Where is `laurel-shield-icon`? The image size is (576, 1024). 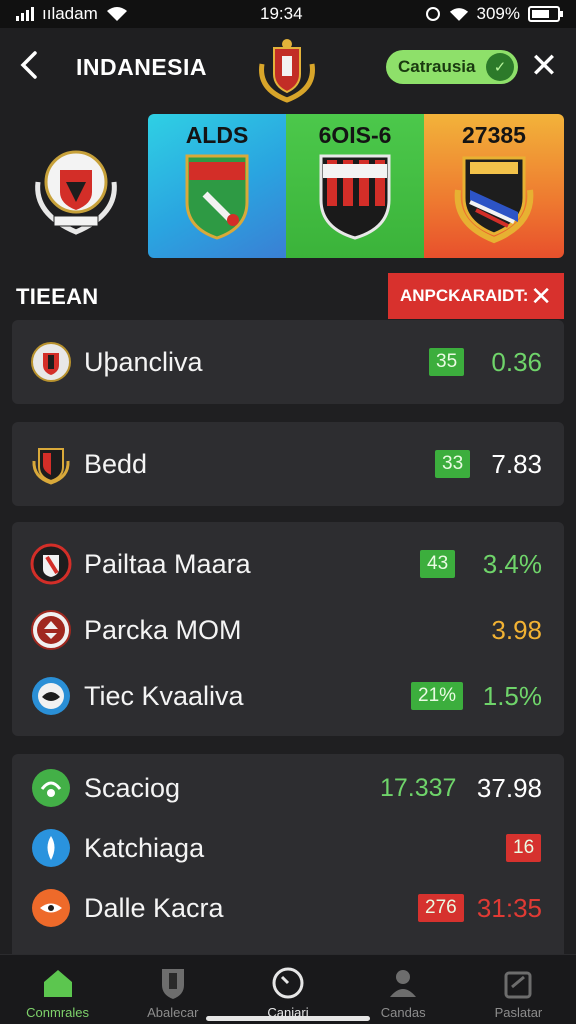
laurel-shield-icon is located at coordinates (494, 200).